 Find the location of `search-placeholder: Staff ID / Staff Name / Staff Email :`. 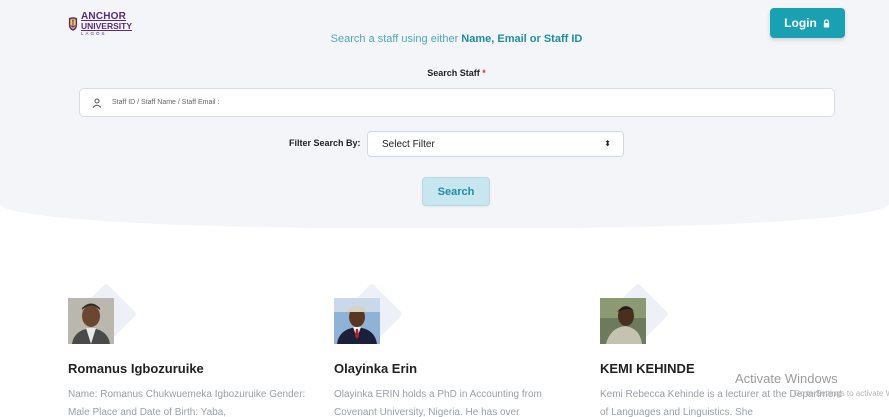

search-placeholder: Staff ID / Staff Name / Staff Email : is located at coordinates (166, 102).